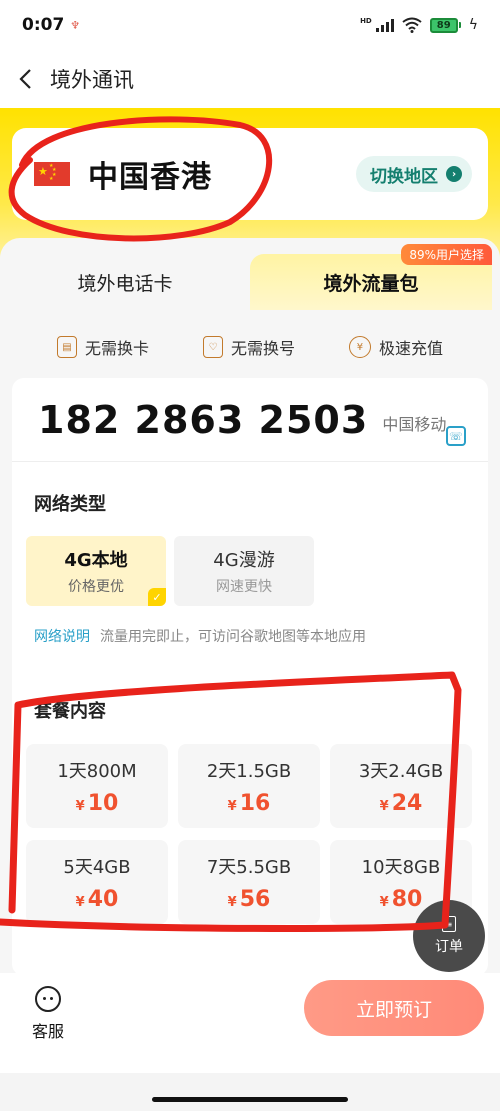 This screenshot has width=500, height=1111. I want to click on yen-coin-icon: ¥, so click(359, 347).